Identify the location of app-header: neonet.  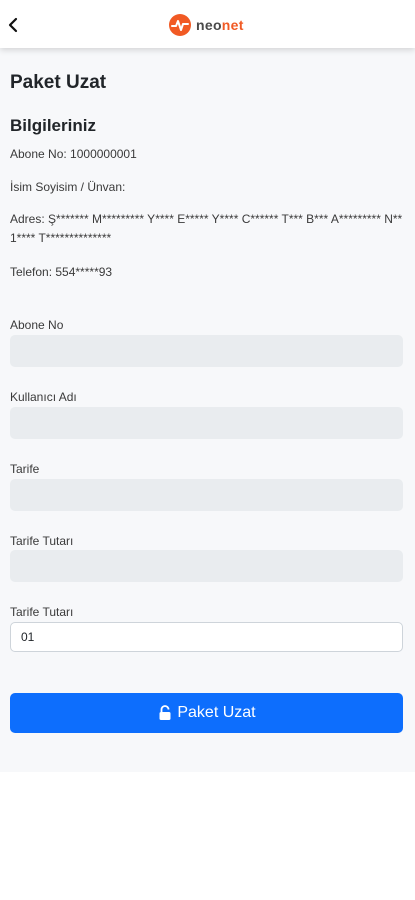
(207, 24).